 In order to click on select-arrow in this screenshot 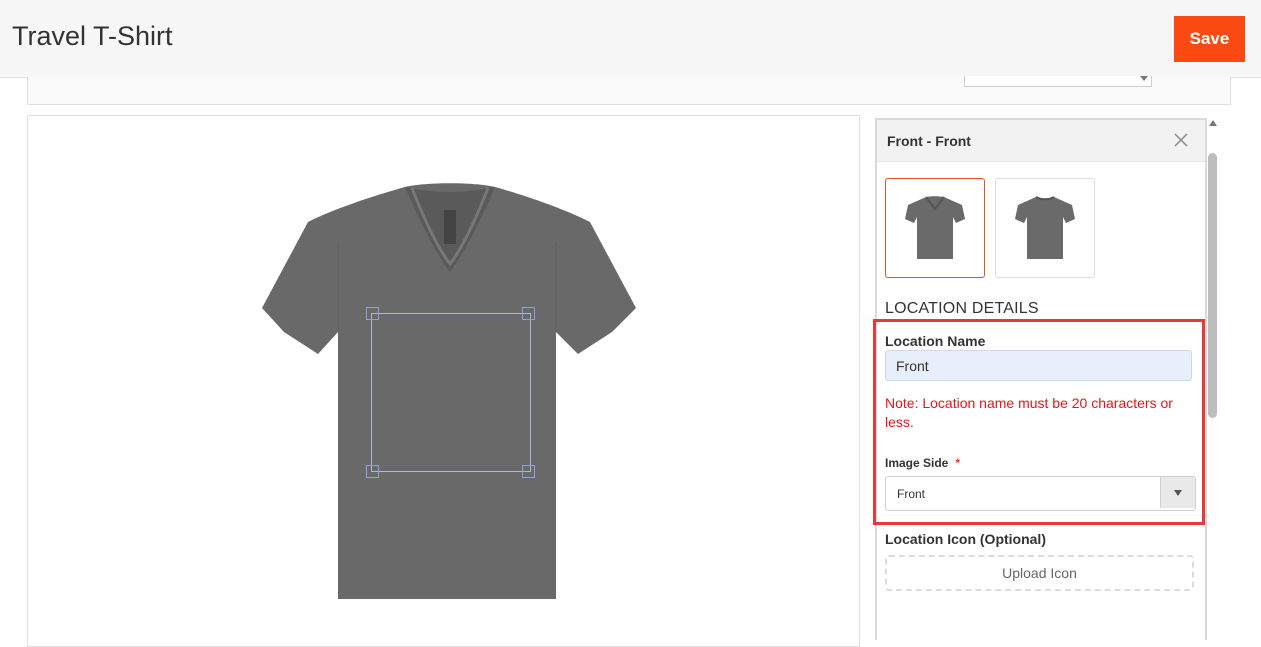, I will do `click(1177, 492)`.